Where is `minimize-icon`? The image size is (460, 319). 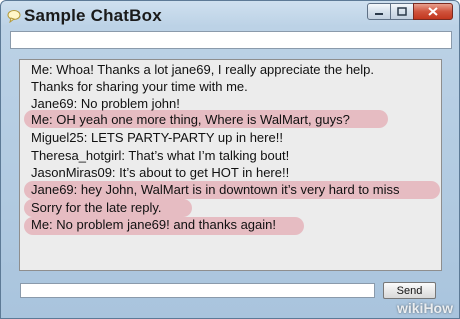
minimize-icon is located at coordinates (379, 13).